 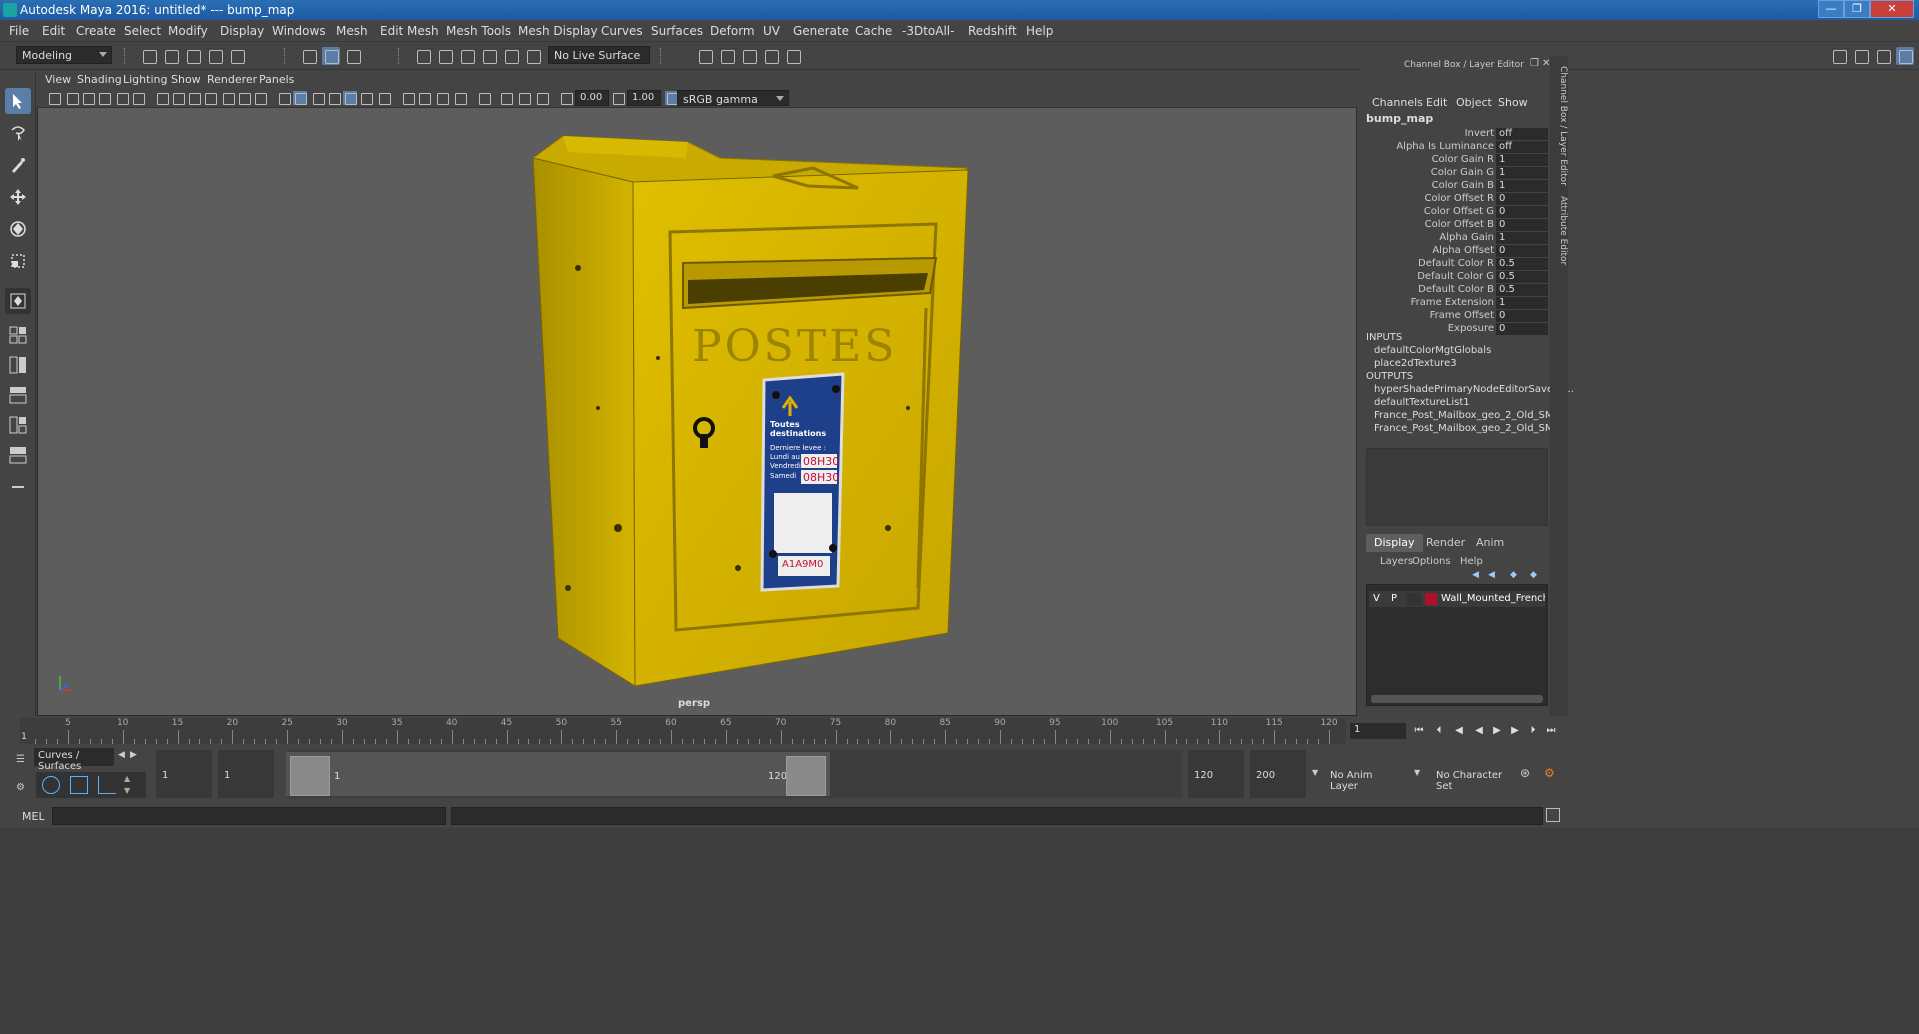 I want to click on panel-menu-lighting: Lighting, so click(x=145, y=79).